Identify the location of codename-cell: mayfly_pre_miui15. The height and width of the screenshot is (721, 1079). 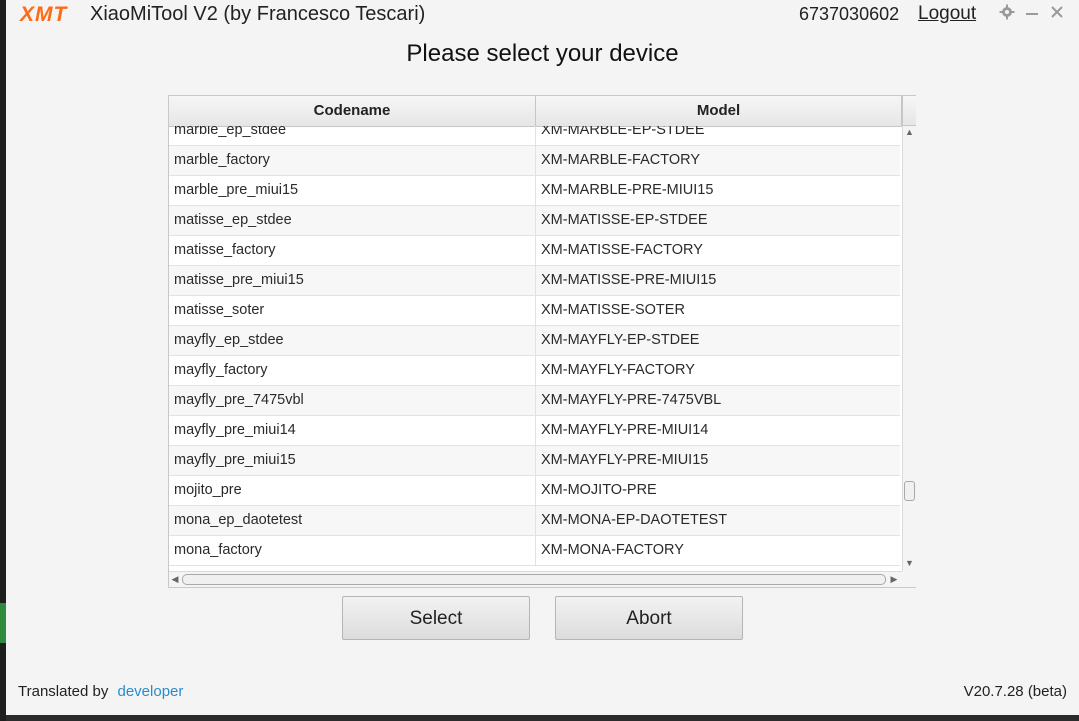
(352, 461).